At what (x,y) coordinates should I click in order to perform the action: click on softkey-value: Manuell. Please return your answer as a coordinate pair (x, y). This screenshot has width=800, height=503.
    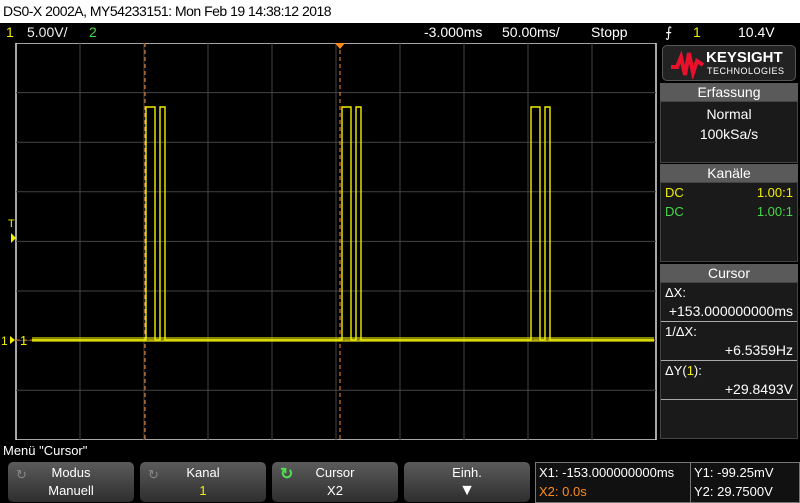
    Looking at the image, I should click on (71, 490).